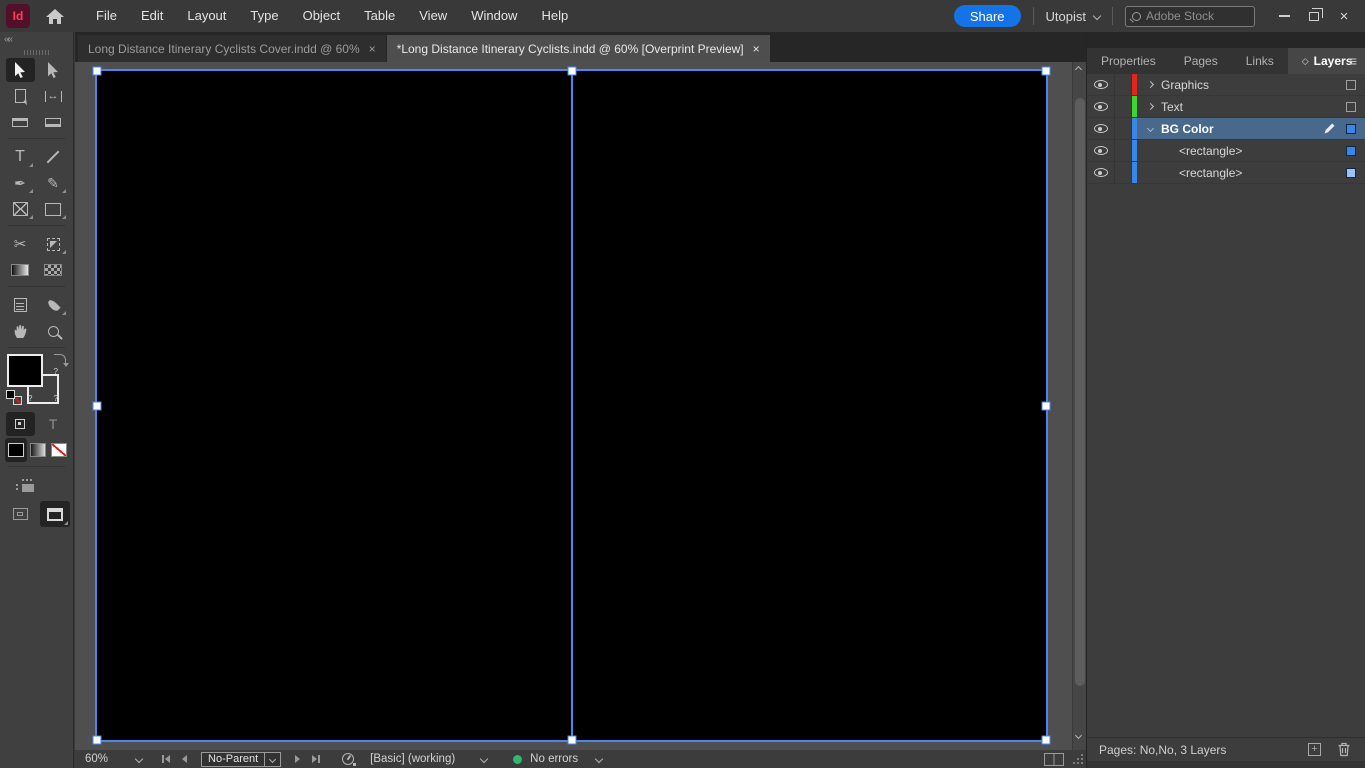 The height and width of the screenshot is (768, 1365). What do you see at coordinates (53, 244) in the screenshot?
I see `free-transform-tool` at bounding box center [53, 244].